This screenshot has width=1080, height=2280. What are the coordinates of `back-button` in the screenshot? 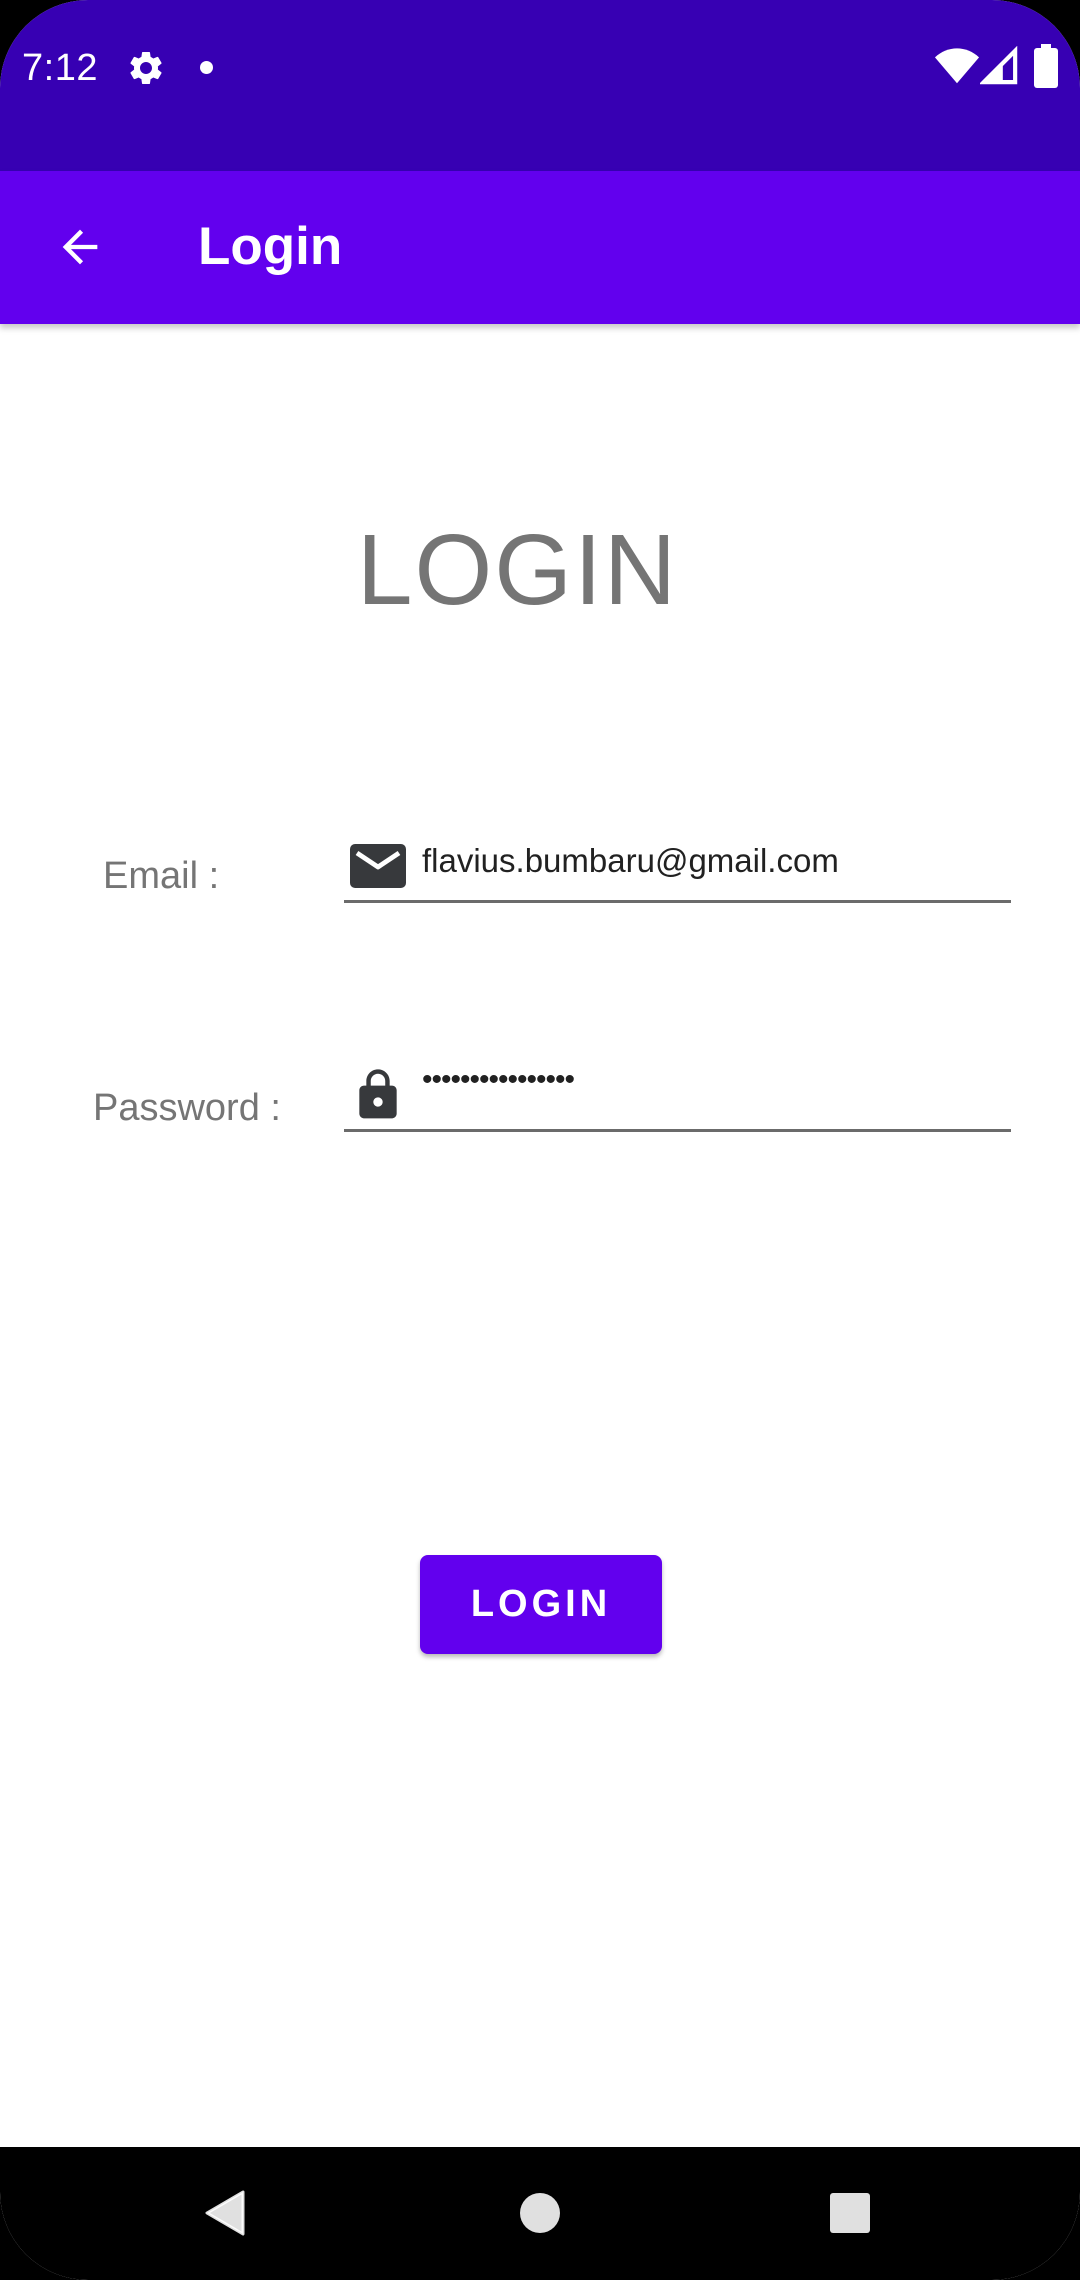 It's located at (80, 247).